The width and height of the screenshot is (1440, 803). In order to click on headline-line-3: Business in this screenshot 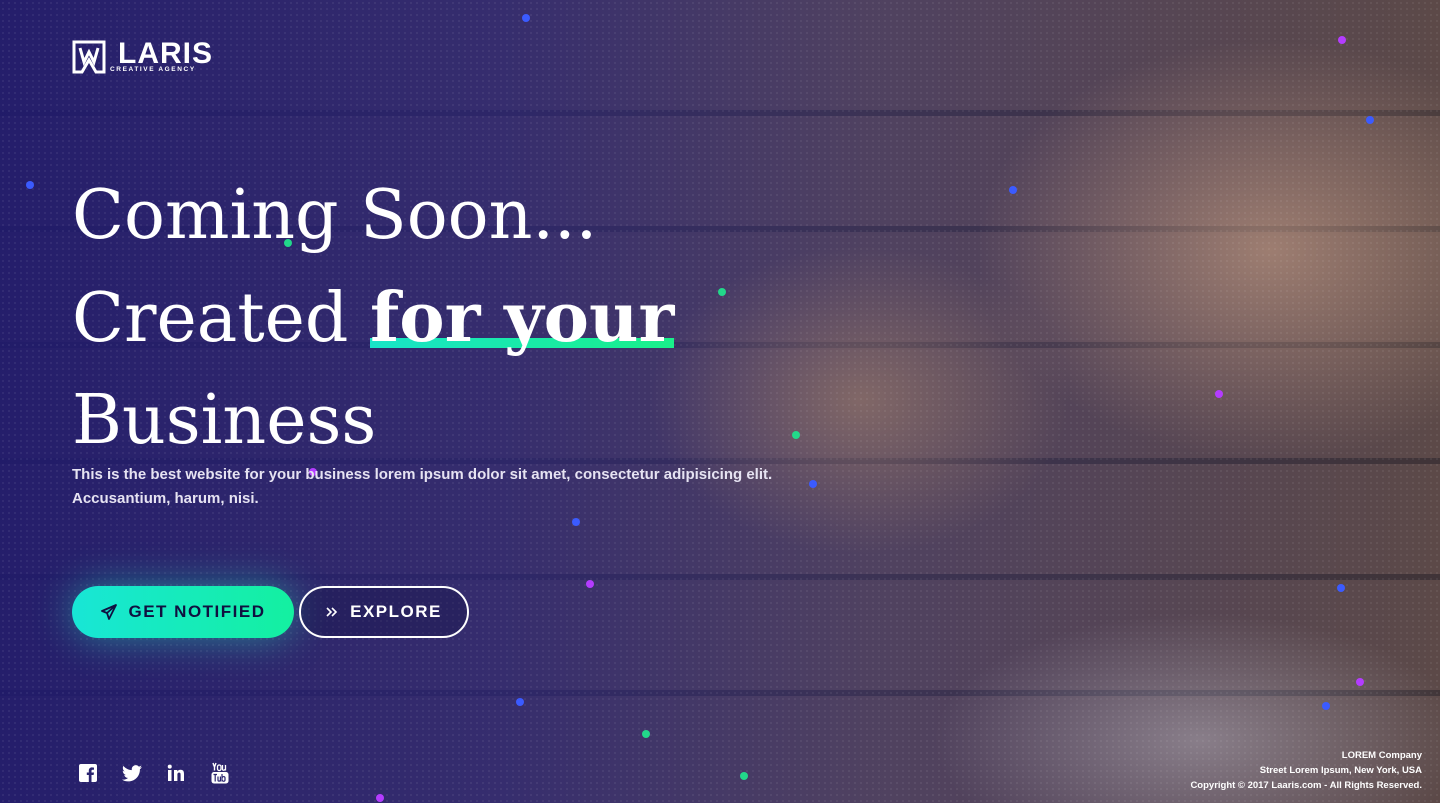, I will do `click(224, 420)`.